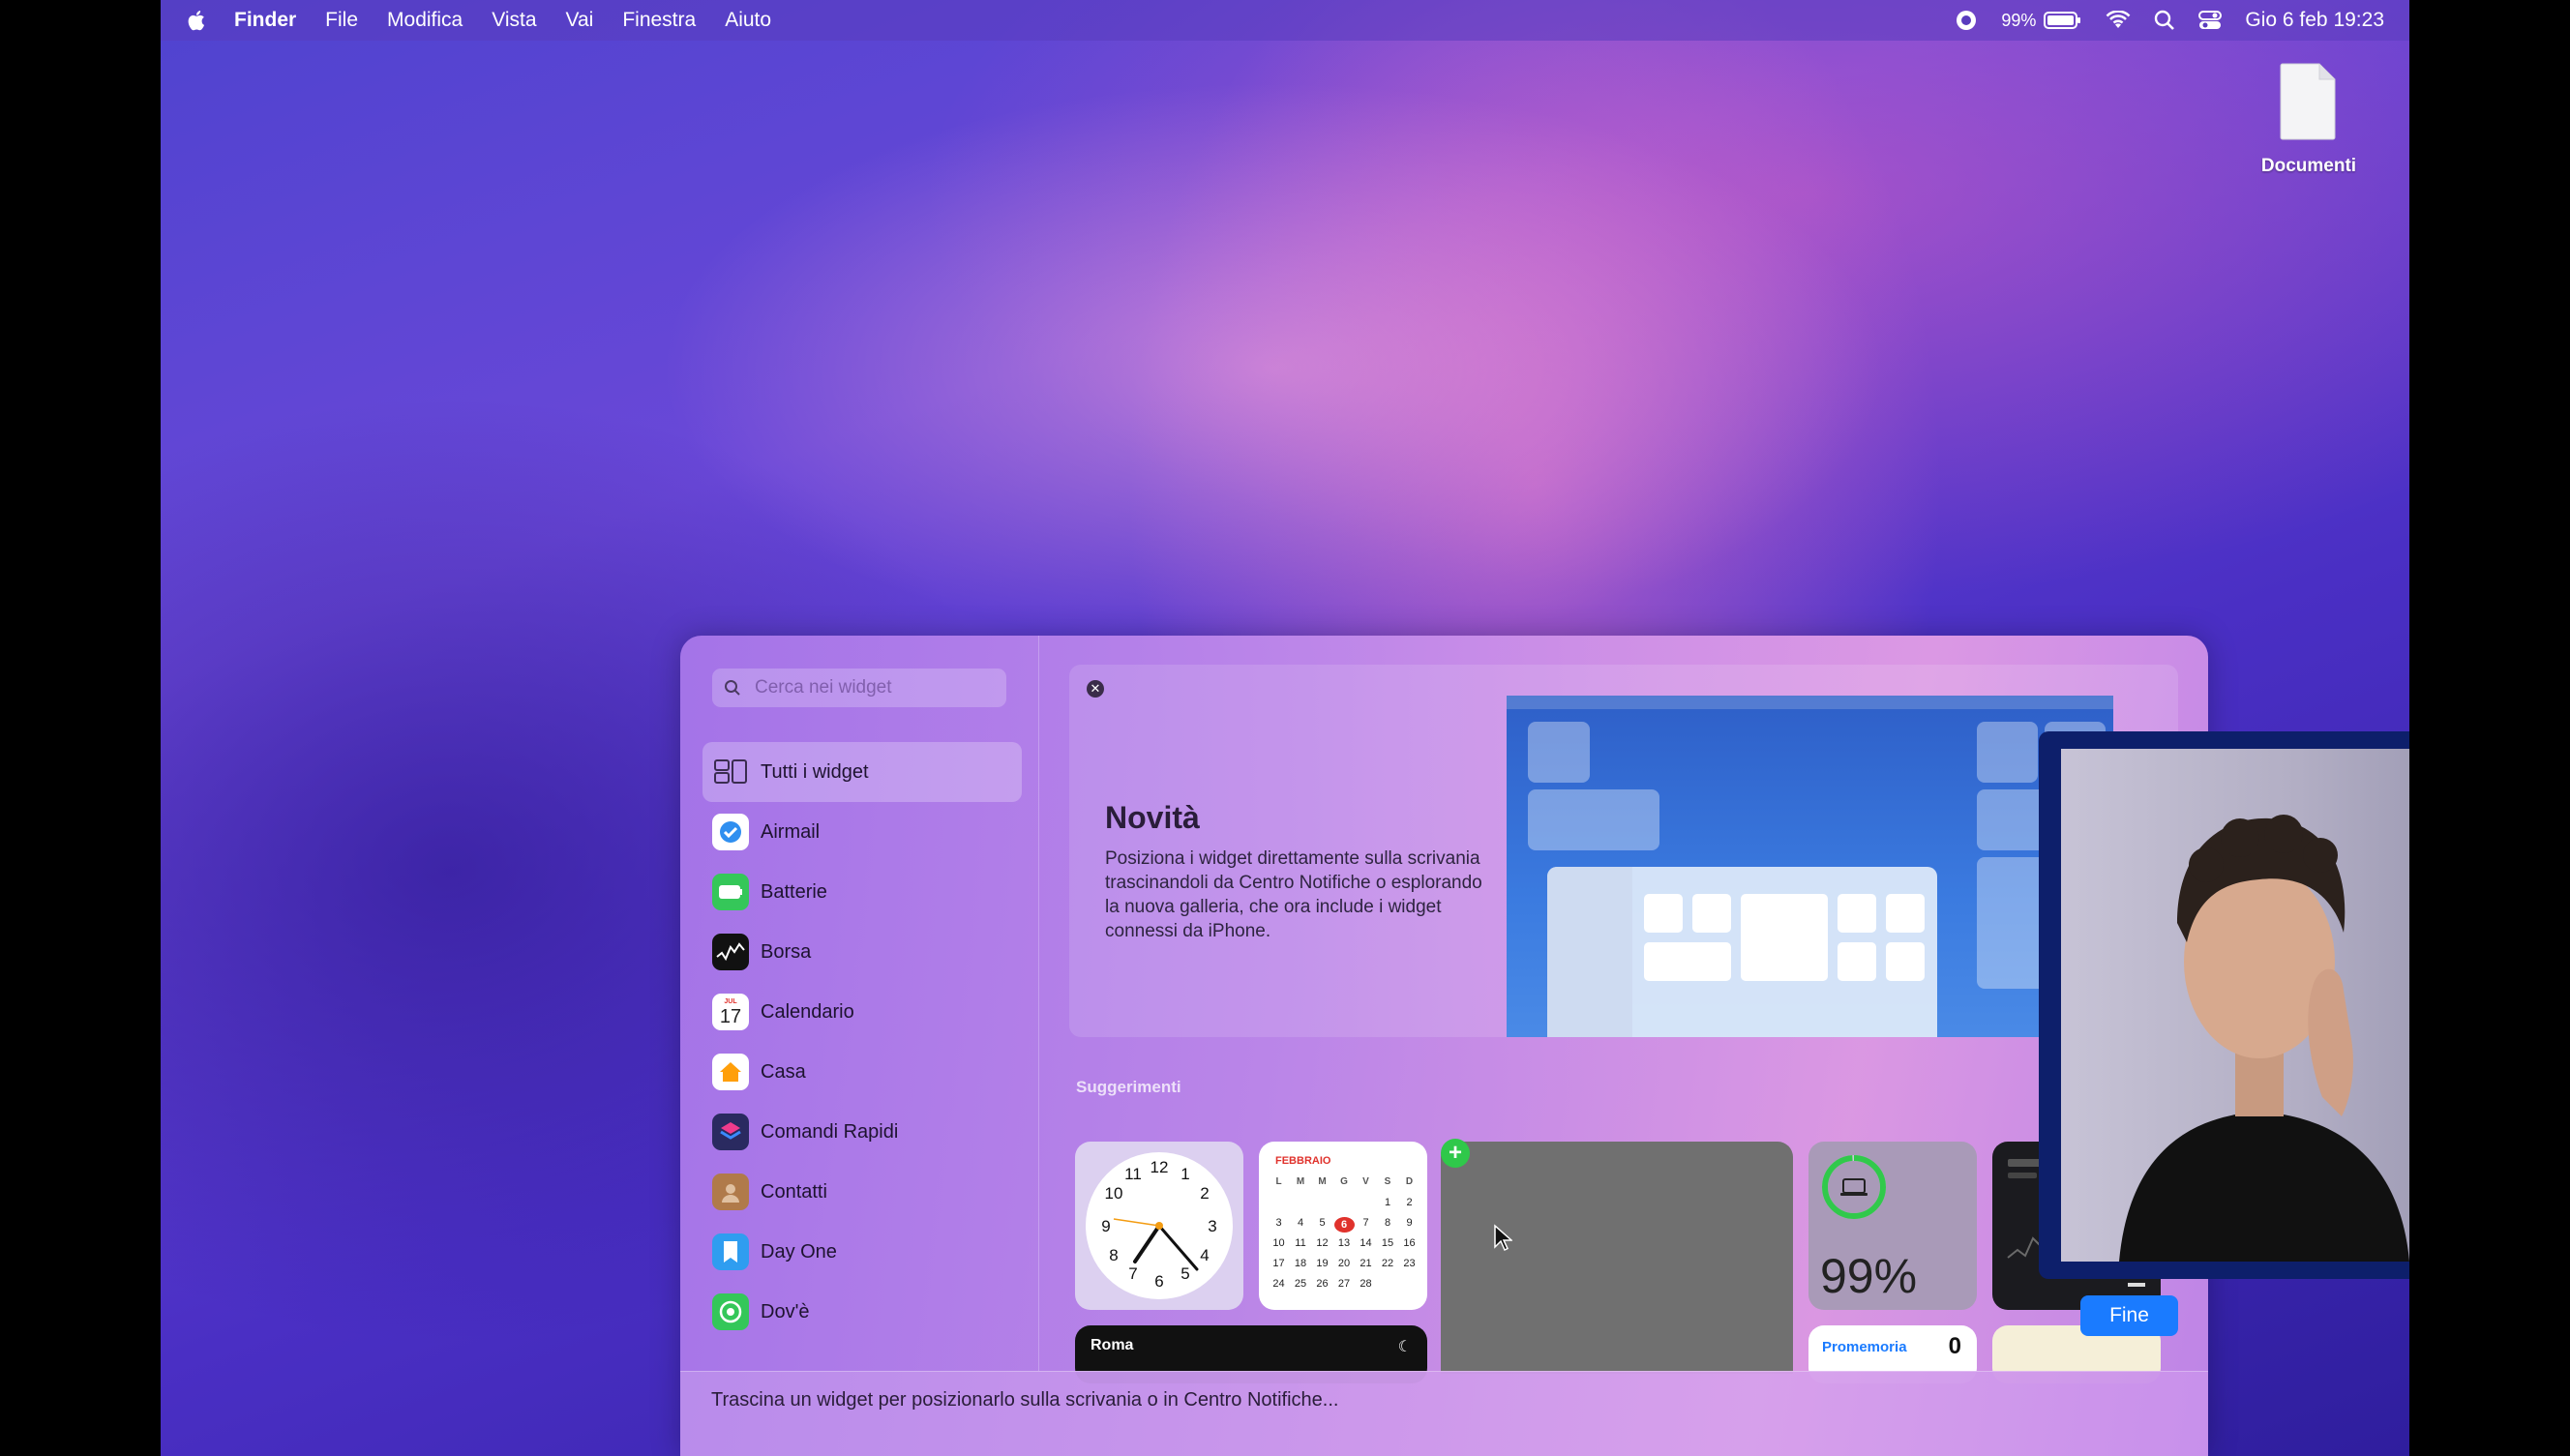 This screenshot has height=1456, width=2570. I want to click on calendar-icon-day: 17, so click(731, 1016).